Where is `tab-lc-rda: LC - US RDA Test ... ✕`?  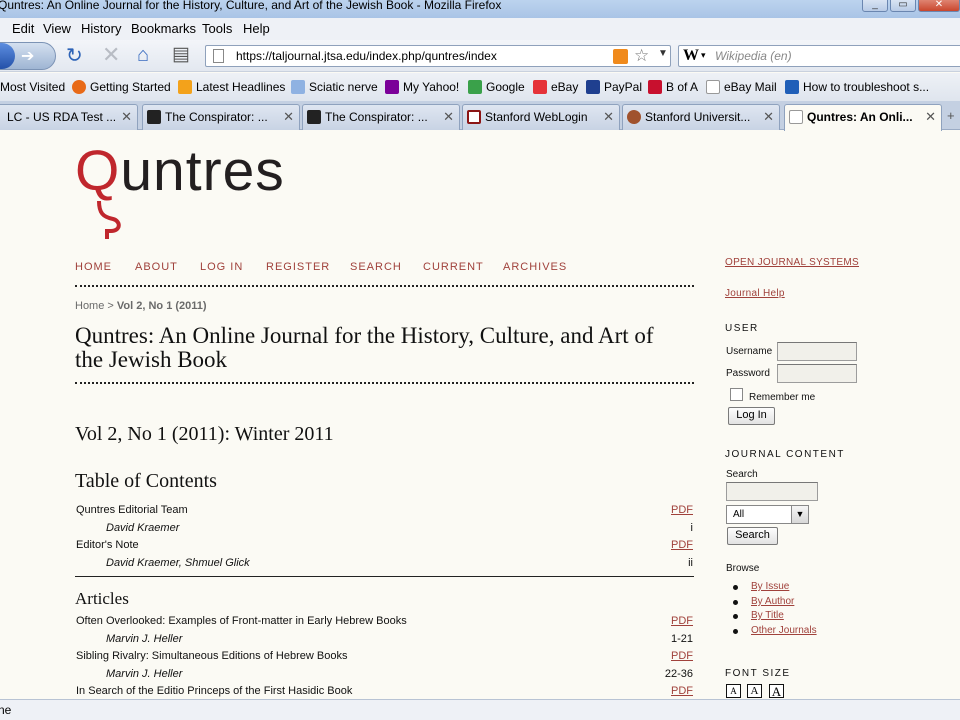 tab-lc-rda: LC - US RDA Test ... ✕ is located at coordinates (69, 117).